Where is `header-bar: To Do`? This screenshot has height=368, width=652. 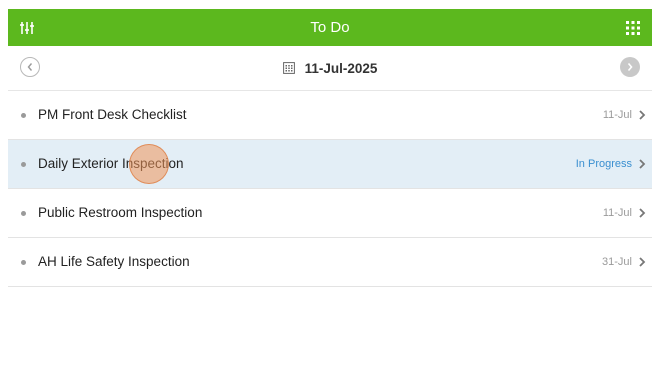 header-bar: To Do is located at coordinates (330, 27).